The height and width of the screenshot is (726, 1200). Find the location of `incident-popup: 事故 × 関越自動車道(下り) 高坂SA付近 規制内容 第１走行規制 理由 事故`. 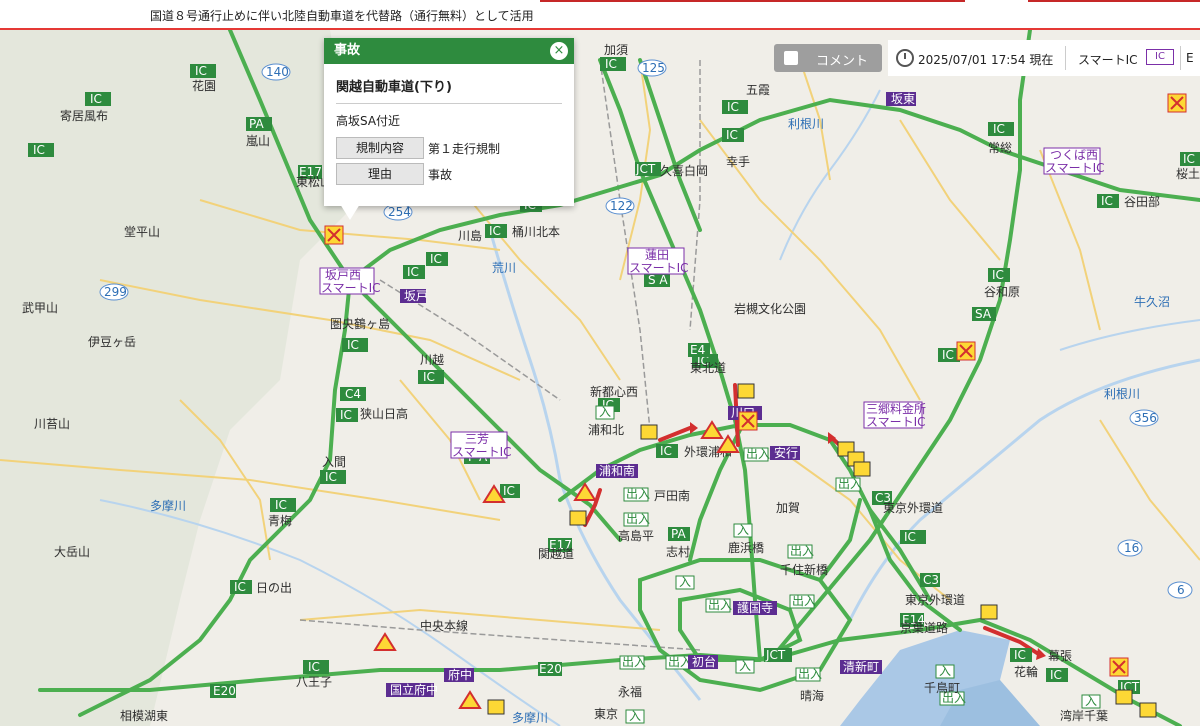

incident-popup: 事故 × 関越自動車道(下り) 高坂SA付近 規制内容 第１走行規制 理由 事故 is located at coordinates (449, 129).